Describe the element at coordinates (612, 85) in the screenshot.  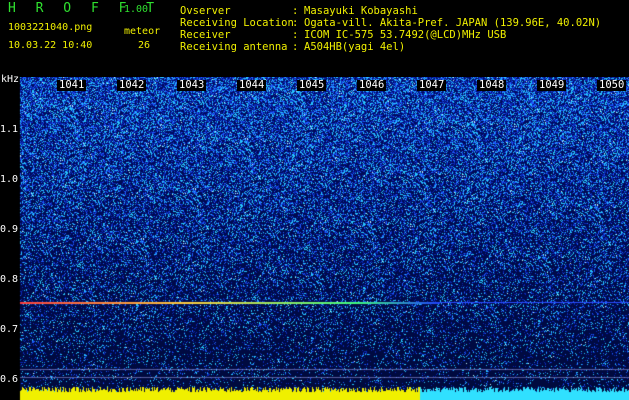
I see `time-tick: 1050` at that location.